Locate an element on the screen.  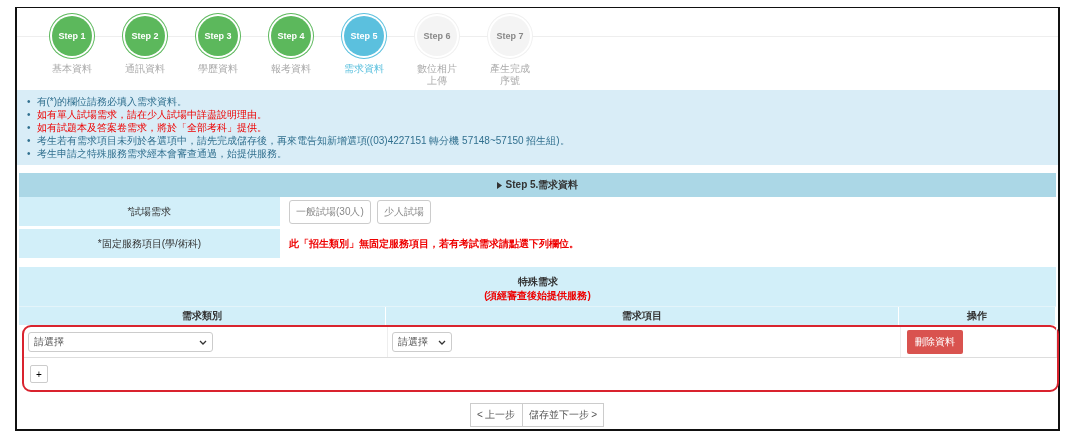
field-label: *固定服務項目(學/術科) is located at coordinates (149, 243).